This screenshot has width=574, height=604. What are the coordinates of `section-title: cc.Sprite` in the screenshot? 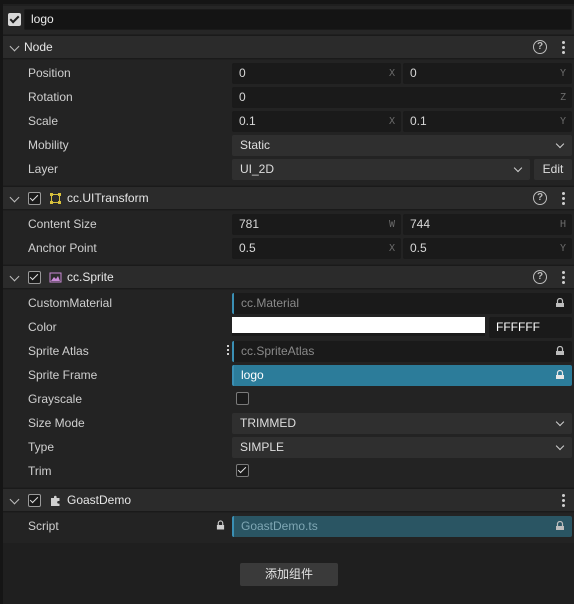 It's located at (90, 277).